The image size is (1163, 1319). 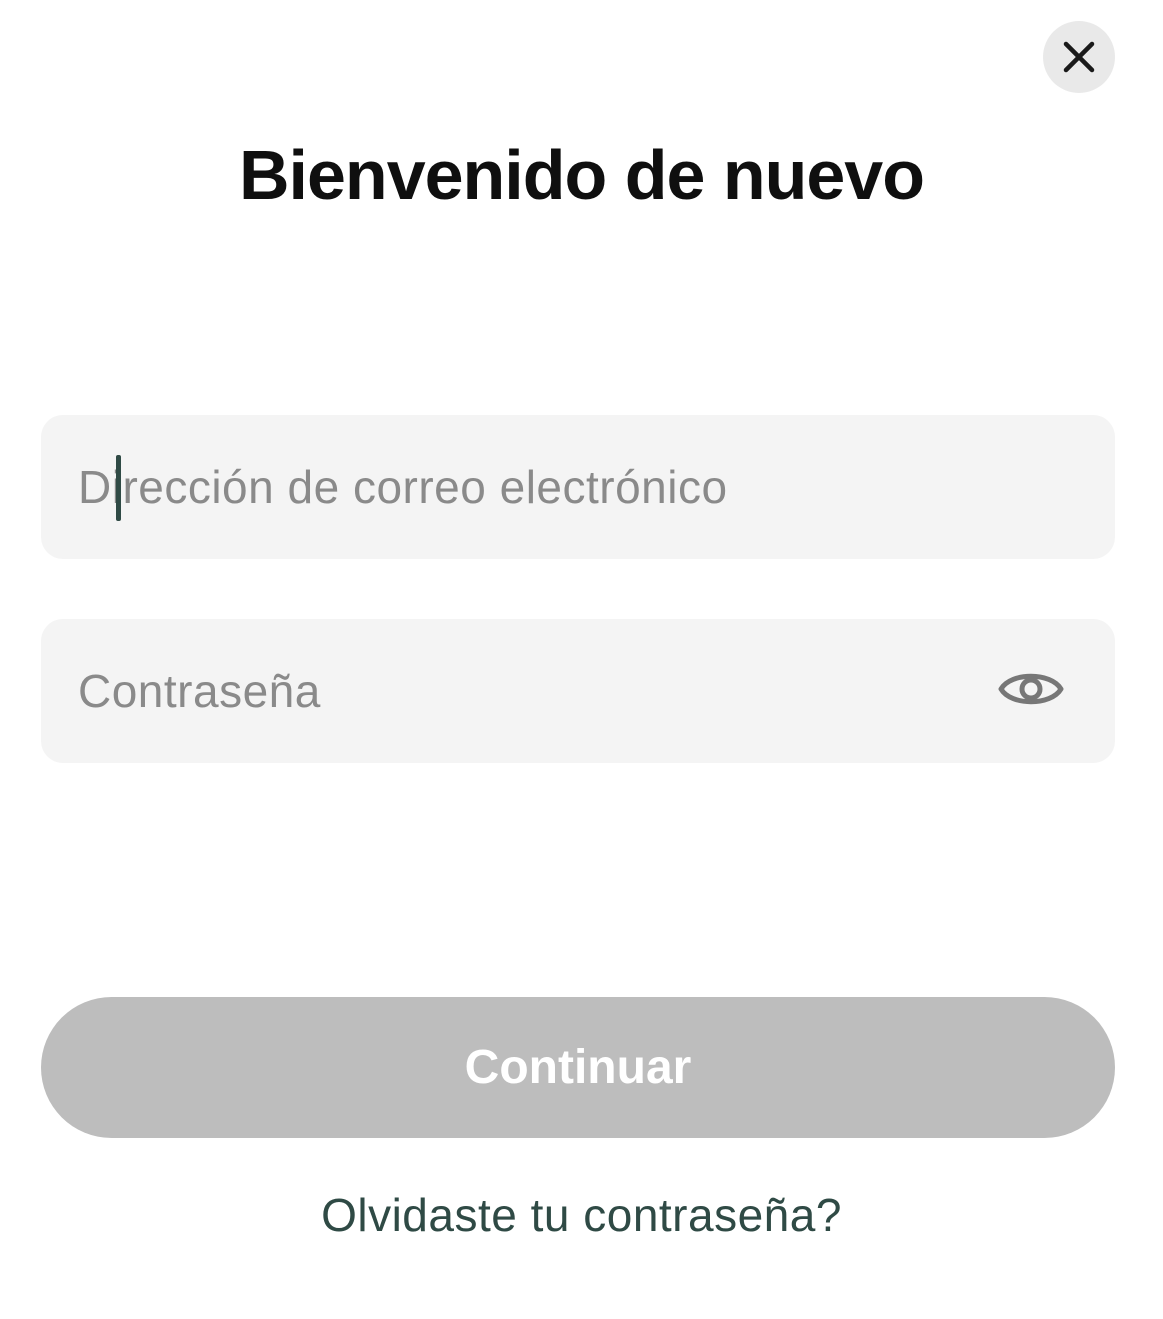 What do you see at coordinates (528, 487) in the screenshot?
I see `email-field` at bounding box center [528, 487].